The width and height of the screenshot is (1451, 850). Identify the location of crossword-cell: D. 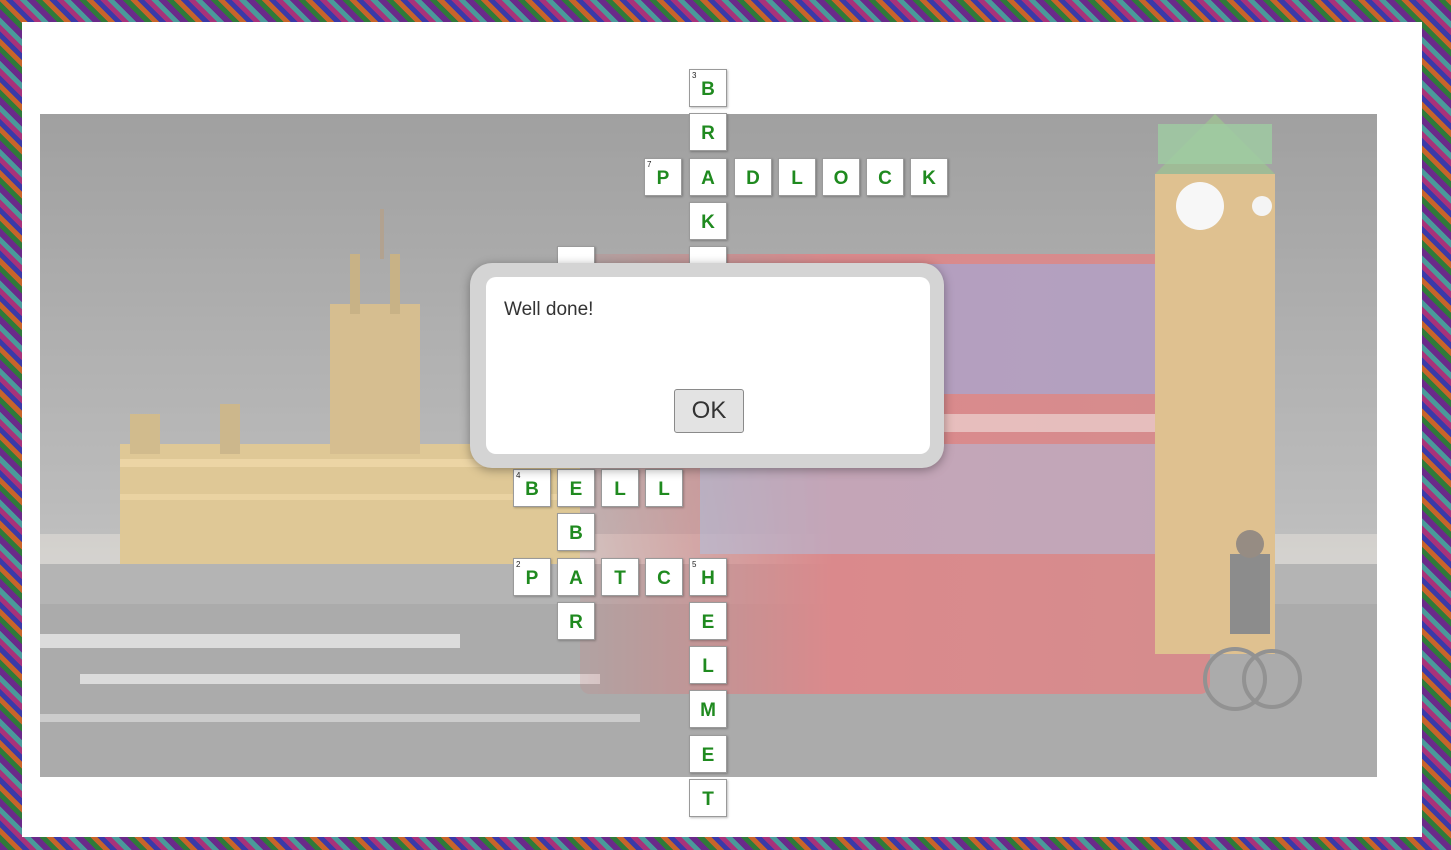
(753, 177).